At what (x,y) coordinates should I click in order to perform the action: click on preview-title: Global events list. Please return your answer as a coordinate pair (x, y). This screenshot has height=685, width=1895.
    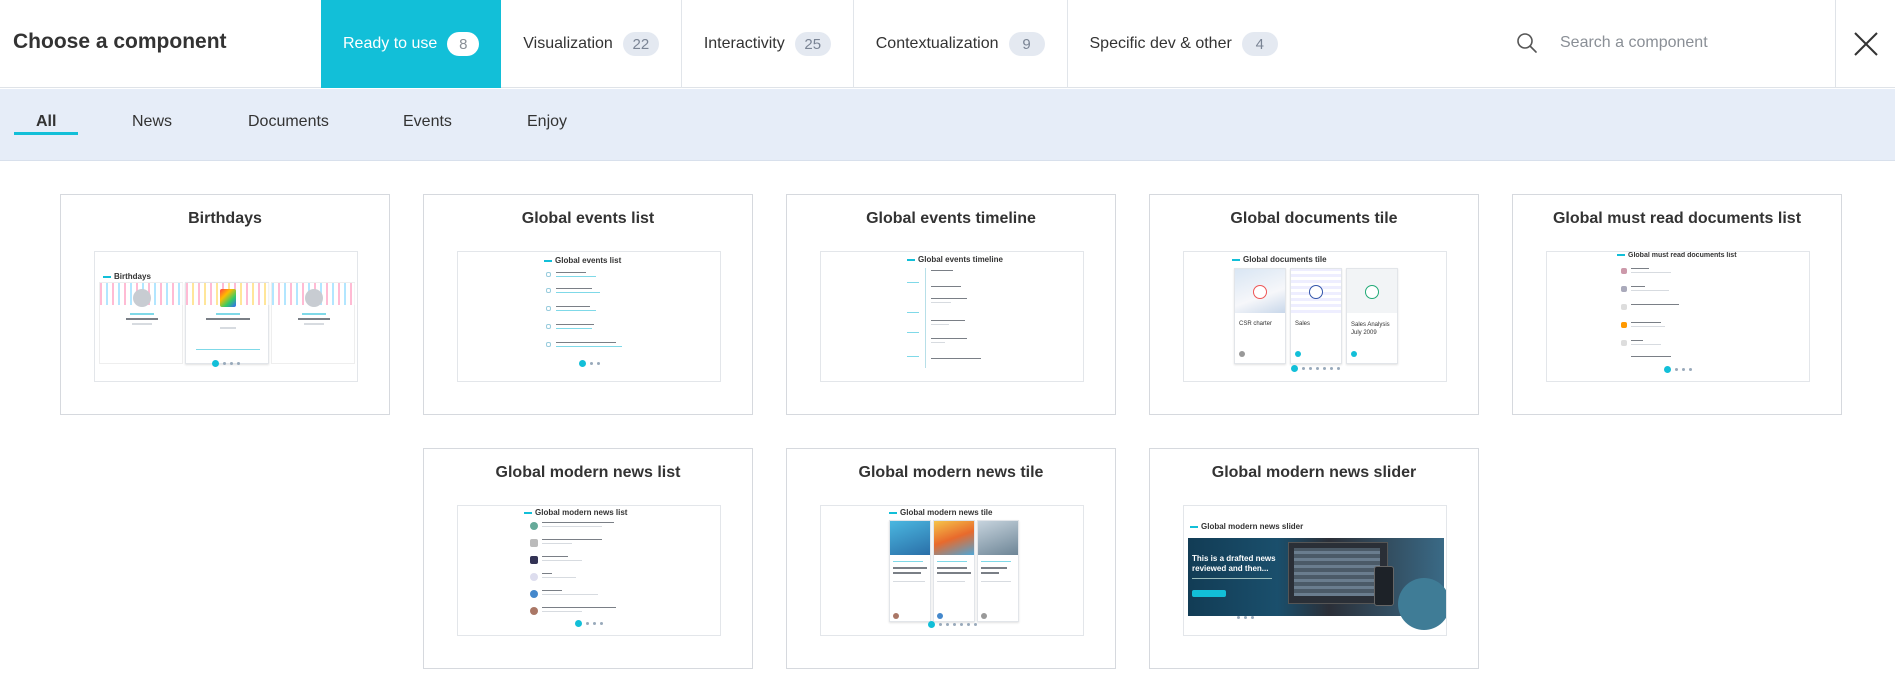
    Looking at the image, I should click on (582, 260).